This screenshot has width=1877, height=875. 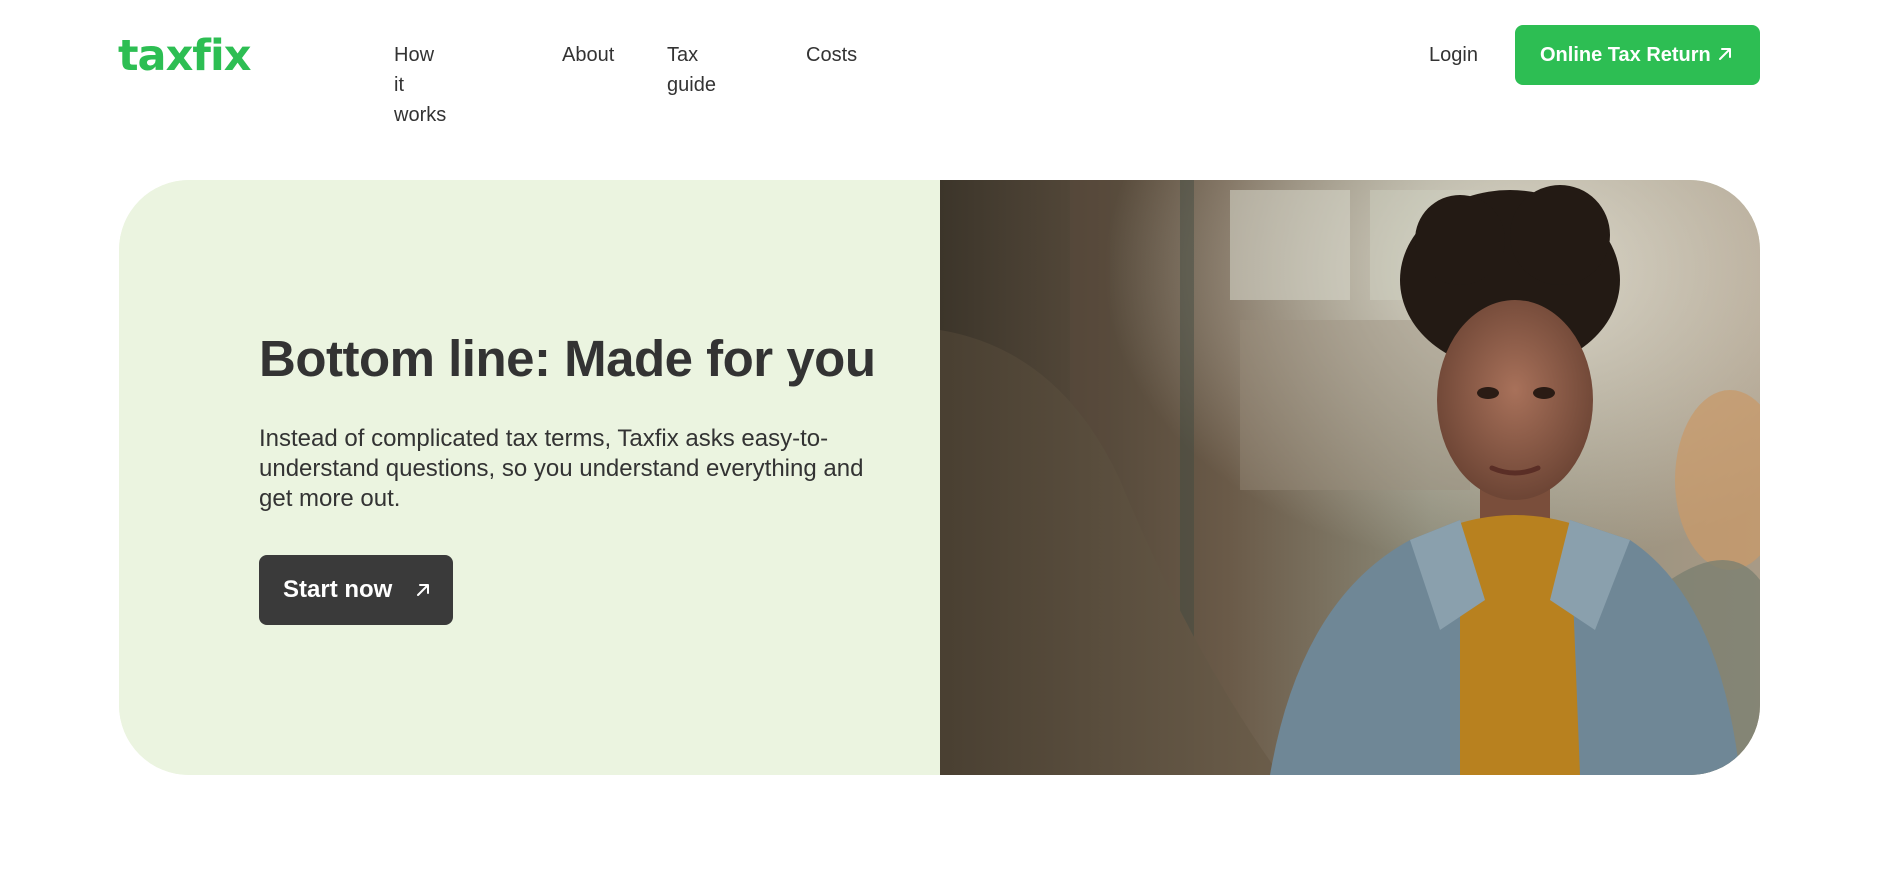 What do you see at coordinates (1453, 55) in the screenshot?
I see `login-link: Login` at bounding box center [1453, 55].